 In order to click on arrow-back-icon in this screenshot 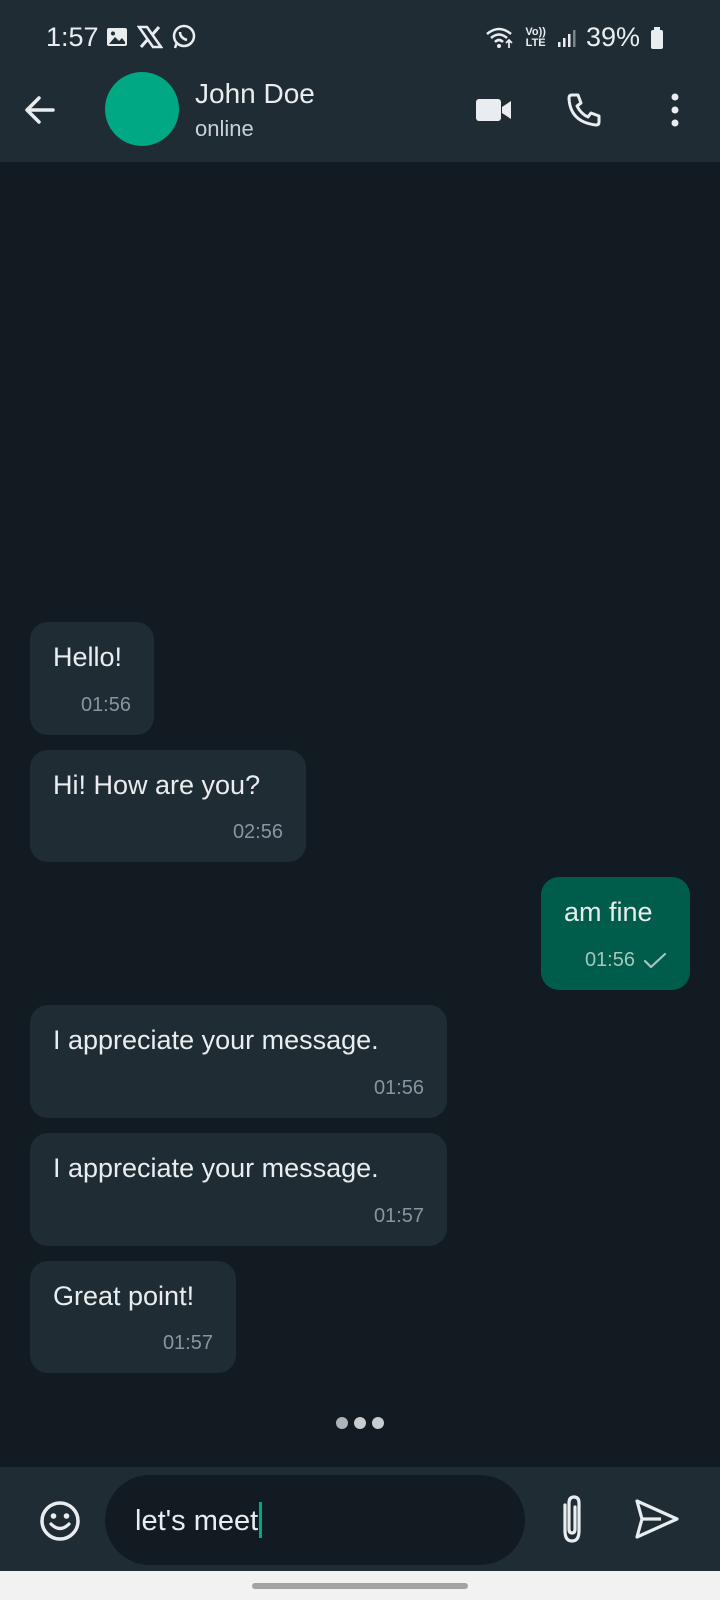, I will do `click(40, 110)`.